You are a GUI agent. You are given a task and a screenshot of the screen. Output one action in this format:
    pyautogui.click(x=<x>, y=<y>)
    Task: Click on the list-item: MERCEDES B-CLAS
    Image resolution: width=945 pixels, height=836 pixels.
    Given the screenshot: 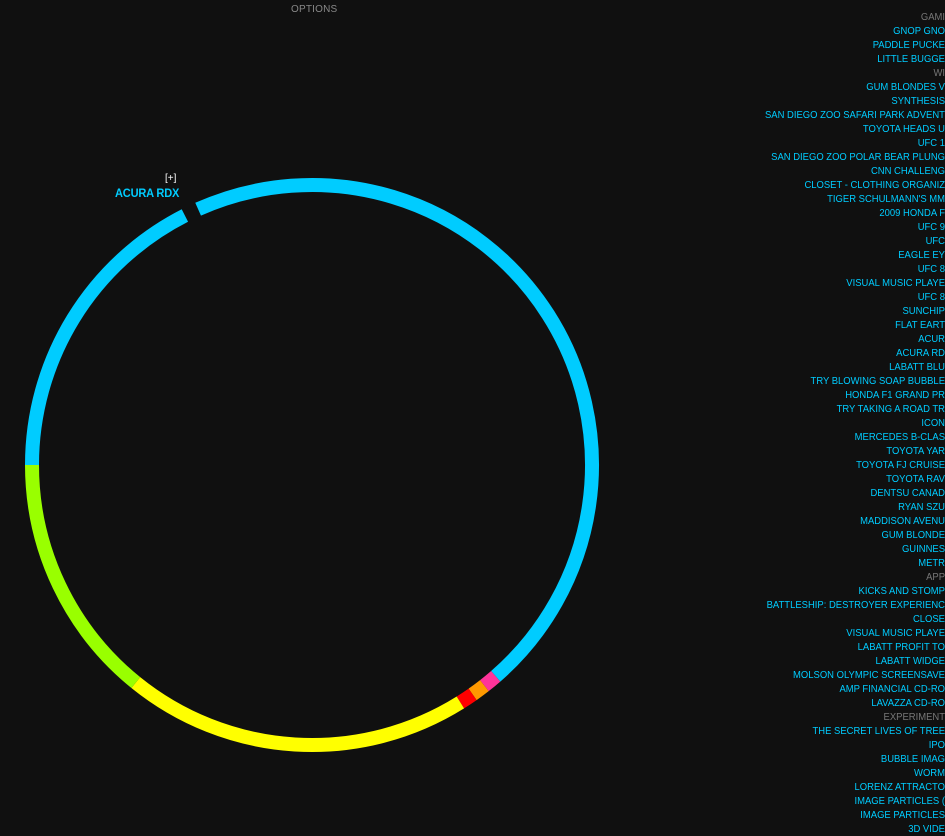 What is the action you would take?
    pyautogui.click(x=855, y=437)
    